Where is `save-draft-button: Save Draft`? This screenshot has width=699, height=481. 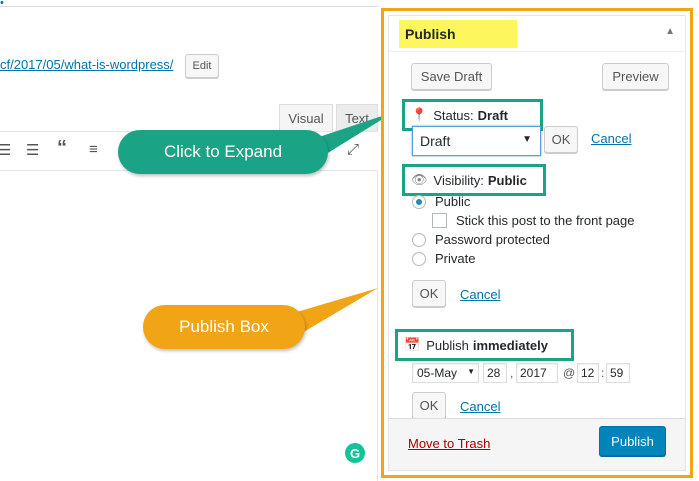
save-draft-button: Save Draft is located at coordinates (451, 76).